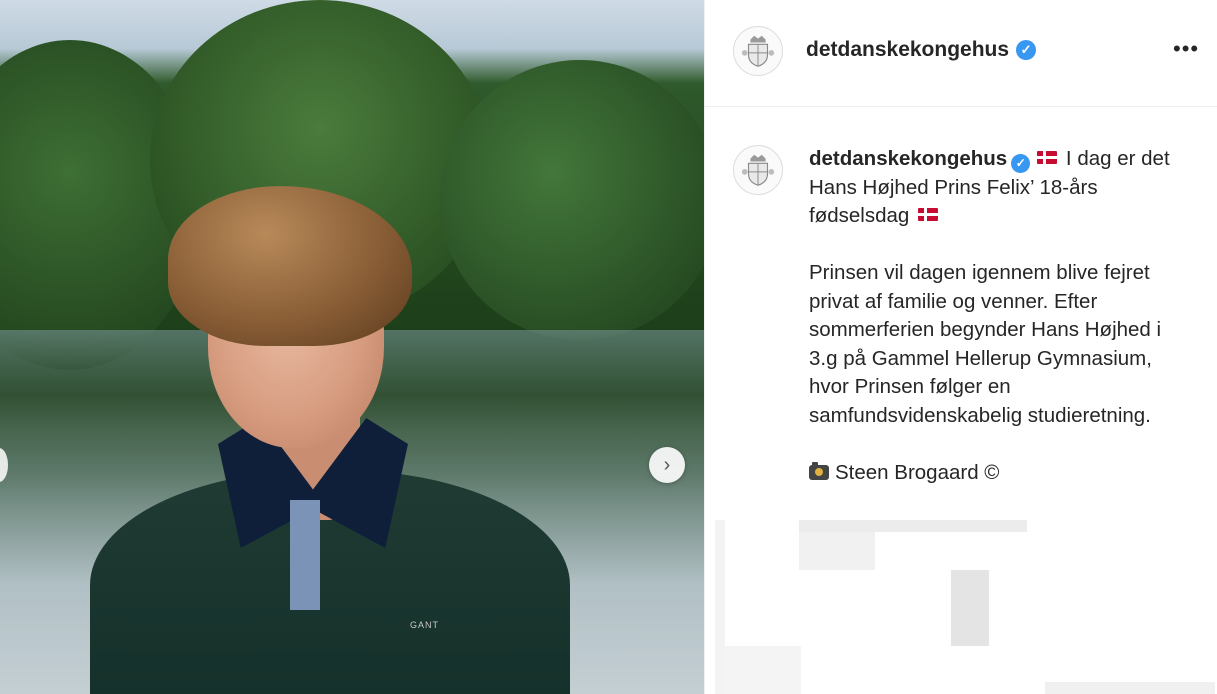  I want to click on next-photo-button: ›, so click(667, 465).